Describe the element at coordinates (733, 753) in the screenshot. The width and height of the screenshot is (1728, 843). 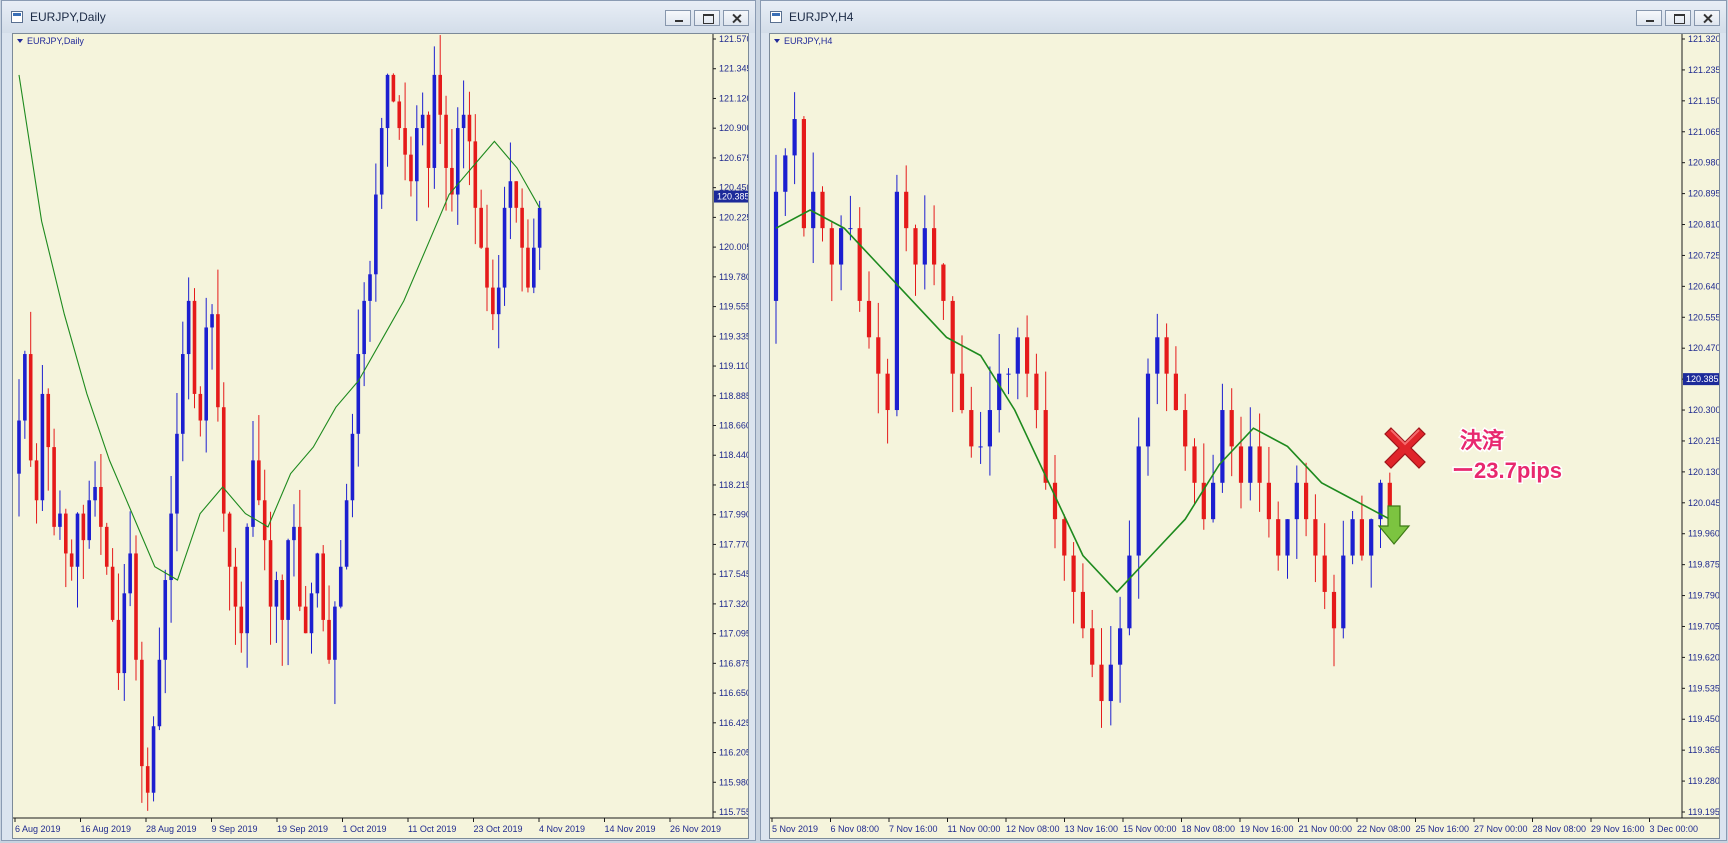
I see `price-tick-label: 116.205` at that location.